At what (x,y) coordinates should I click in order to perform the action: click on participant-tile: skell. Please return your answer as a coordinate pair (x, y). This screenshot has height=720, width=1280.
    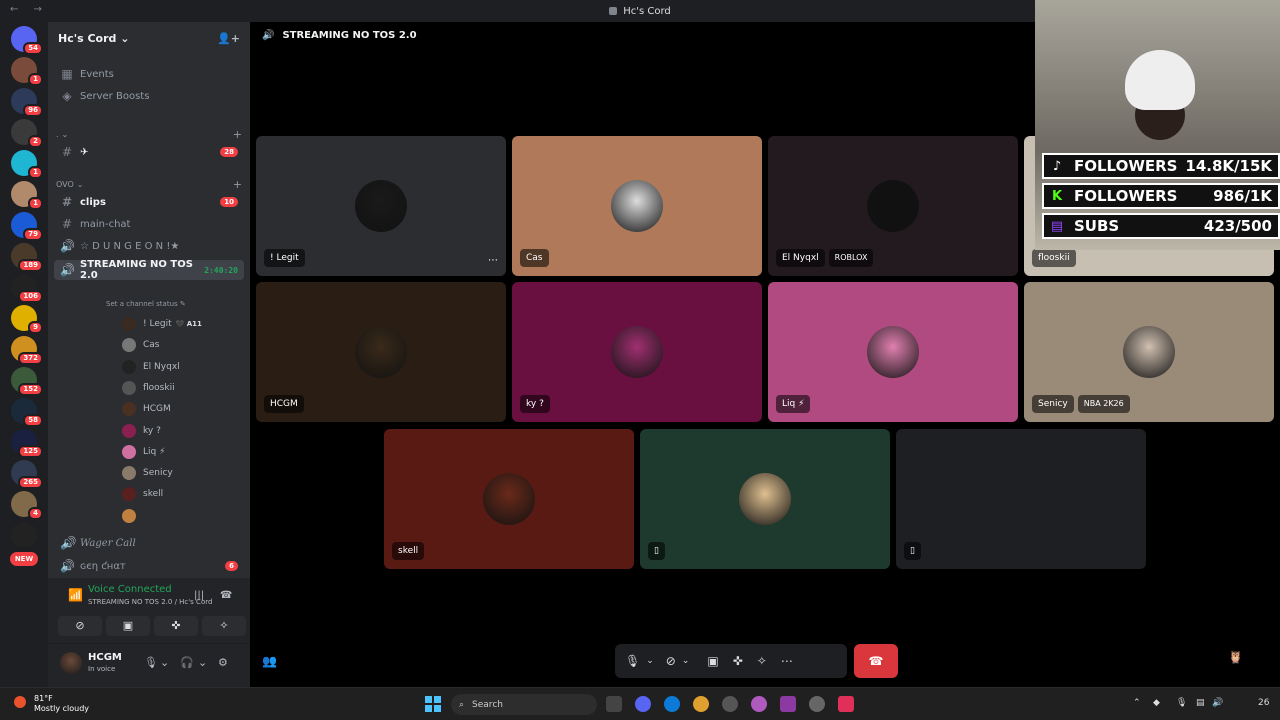
    Looking at the image, I should click on (509, 499).